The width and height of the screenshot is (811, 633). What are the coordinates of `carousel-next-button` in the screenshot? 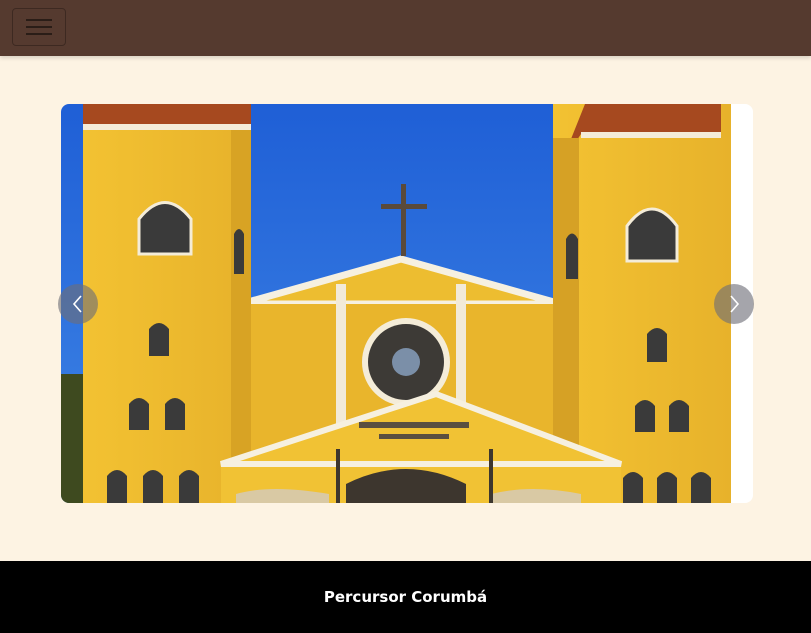 It's located at (734, 304).